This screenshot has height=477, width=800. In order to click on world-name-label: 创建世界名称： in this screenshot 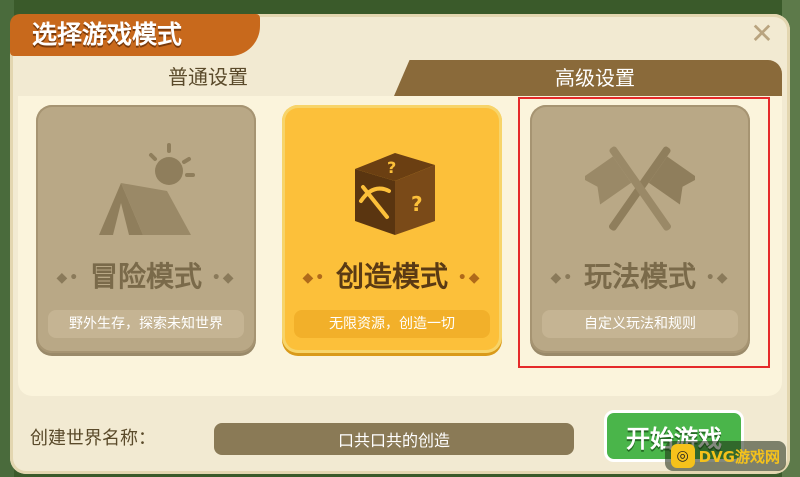, I will do `click(93, 438)`.